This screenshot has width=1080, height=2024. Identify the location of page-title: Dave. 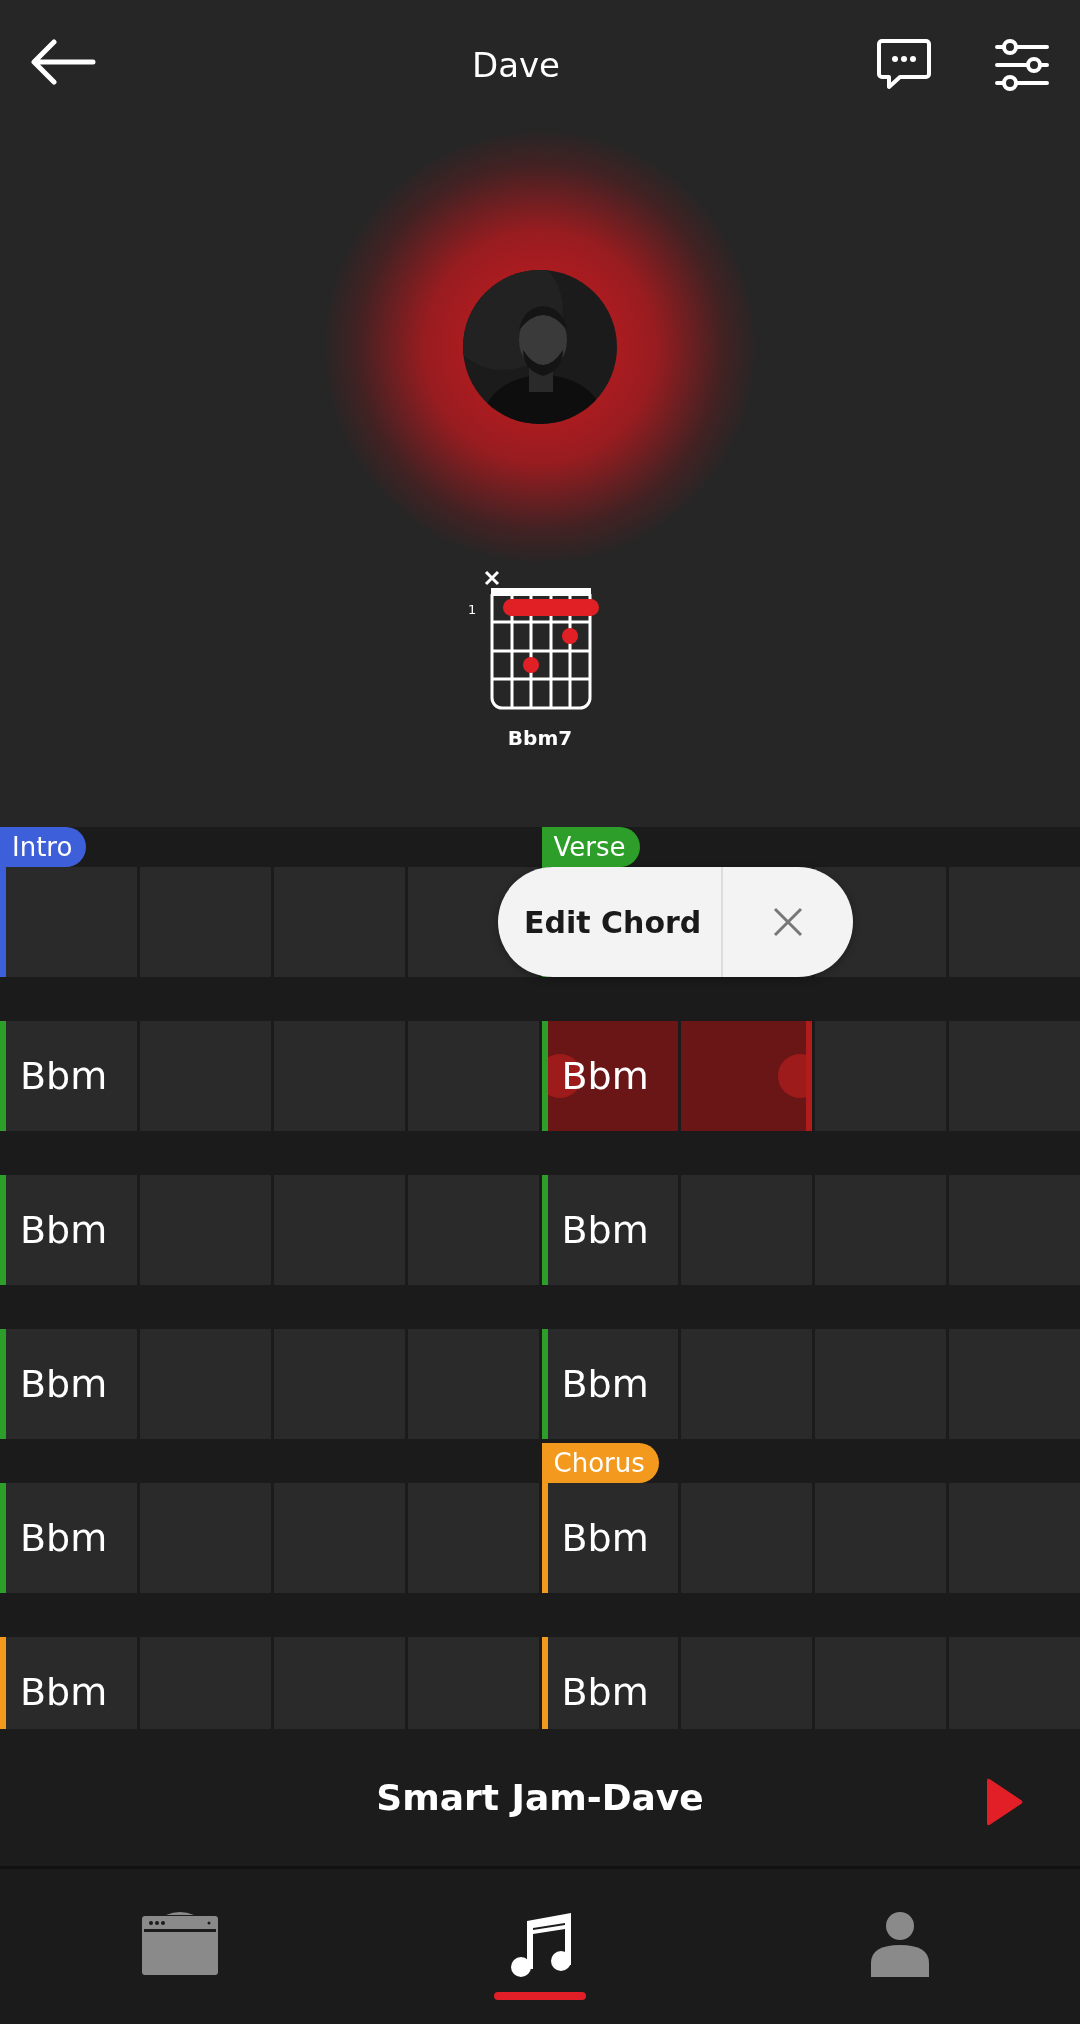
(516, 65).